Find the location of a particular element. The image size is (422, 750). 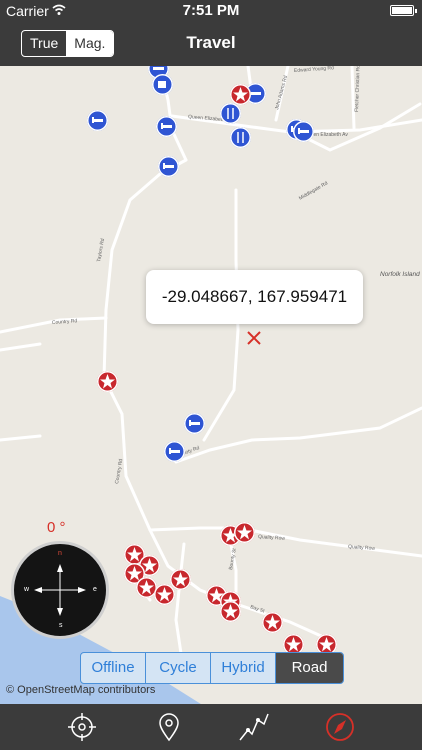

compass-dial: n s e w is located at coordinates (60, 590).